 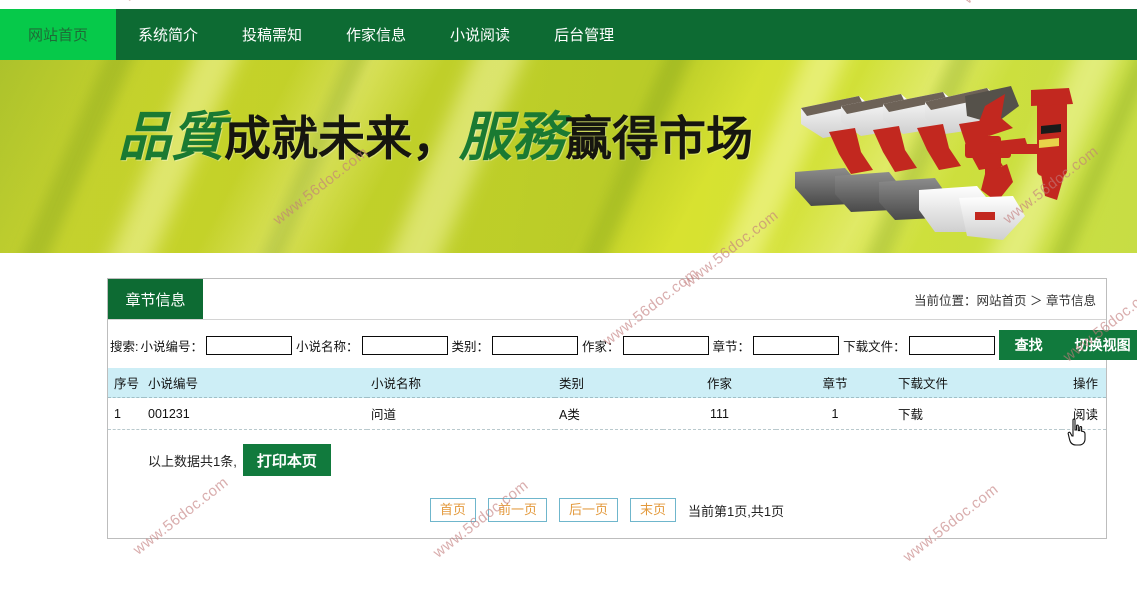 What do you see at coordinates (654, 299) in the screenshot?
I see `breadcrumb-area: 当前位置：网站首页 ＞ 章节信息` at bounding box center [654, 299].